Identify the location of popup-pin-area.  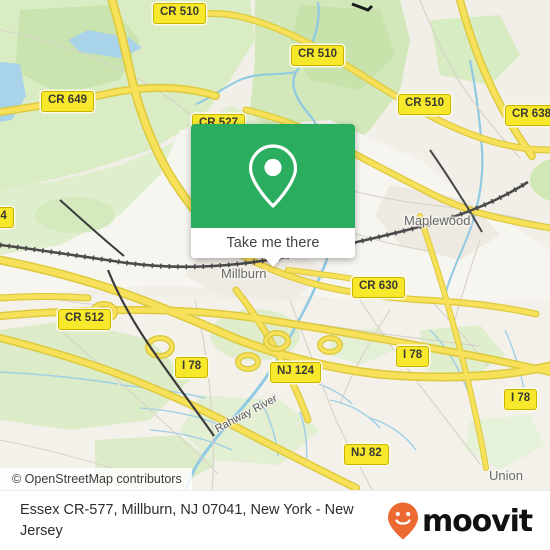
(273, 176).